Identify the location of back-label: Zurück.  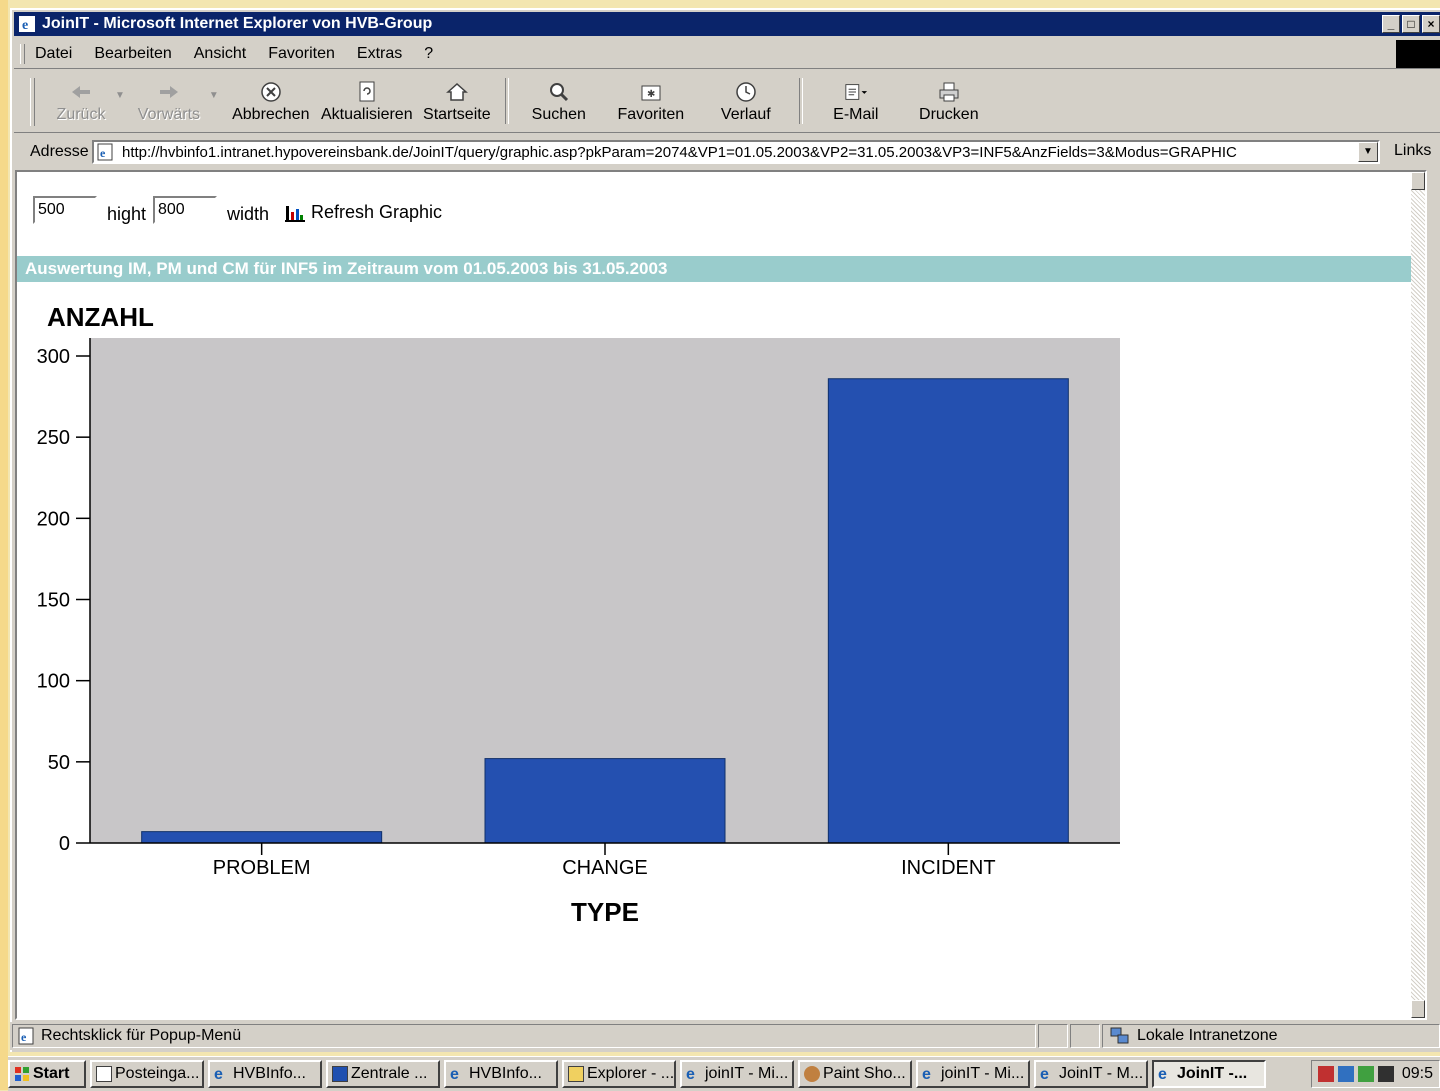
(81, 114).